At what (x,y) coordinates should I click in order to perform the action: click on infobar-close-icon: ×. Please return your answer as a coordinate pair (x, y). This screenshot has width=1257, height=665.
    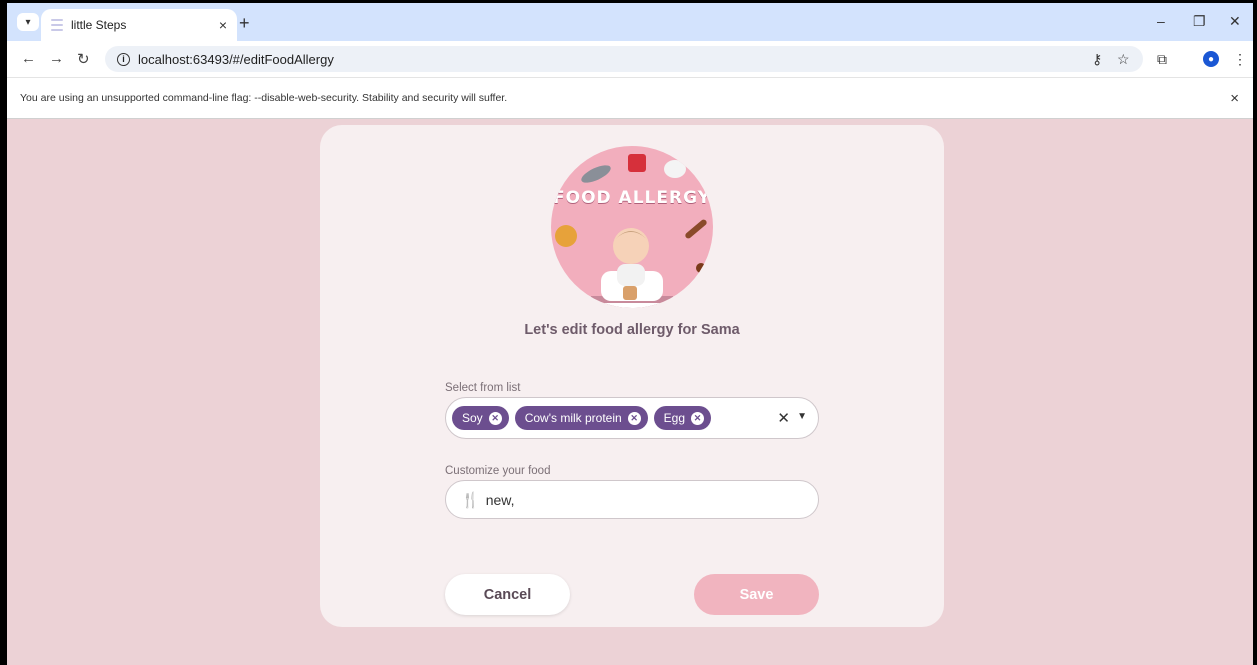
    Looking at the image, I should click on (1234, 98).